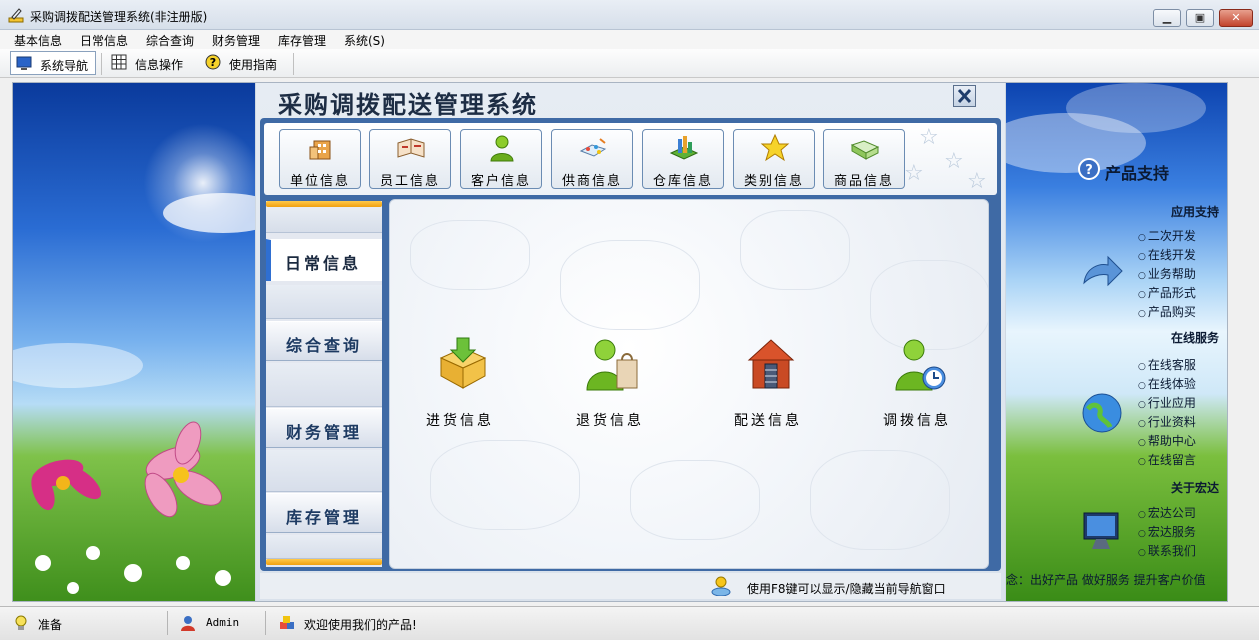 The height and width of the screenshot is (640, 1259). Describe the element at coordinates (629, 15) in the screenshot. I see `title-bar: 采购调拨配送管理系统(非注册版) ▁ ▣ ✕` at that location.